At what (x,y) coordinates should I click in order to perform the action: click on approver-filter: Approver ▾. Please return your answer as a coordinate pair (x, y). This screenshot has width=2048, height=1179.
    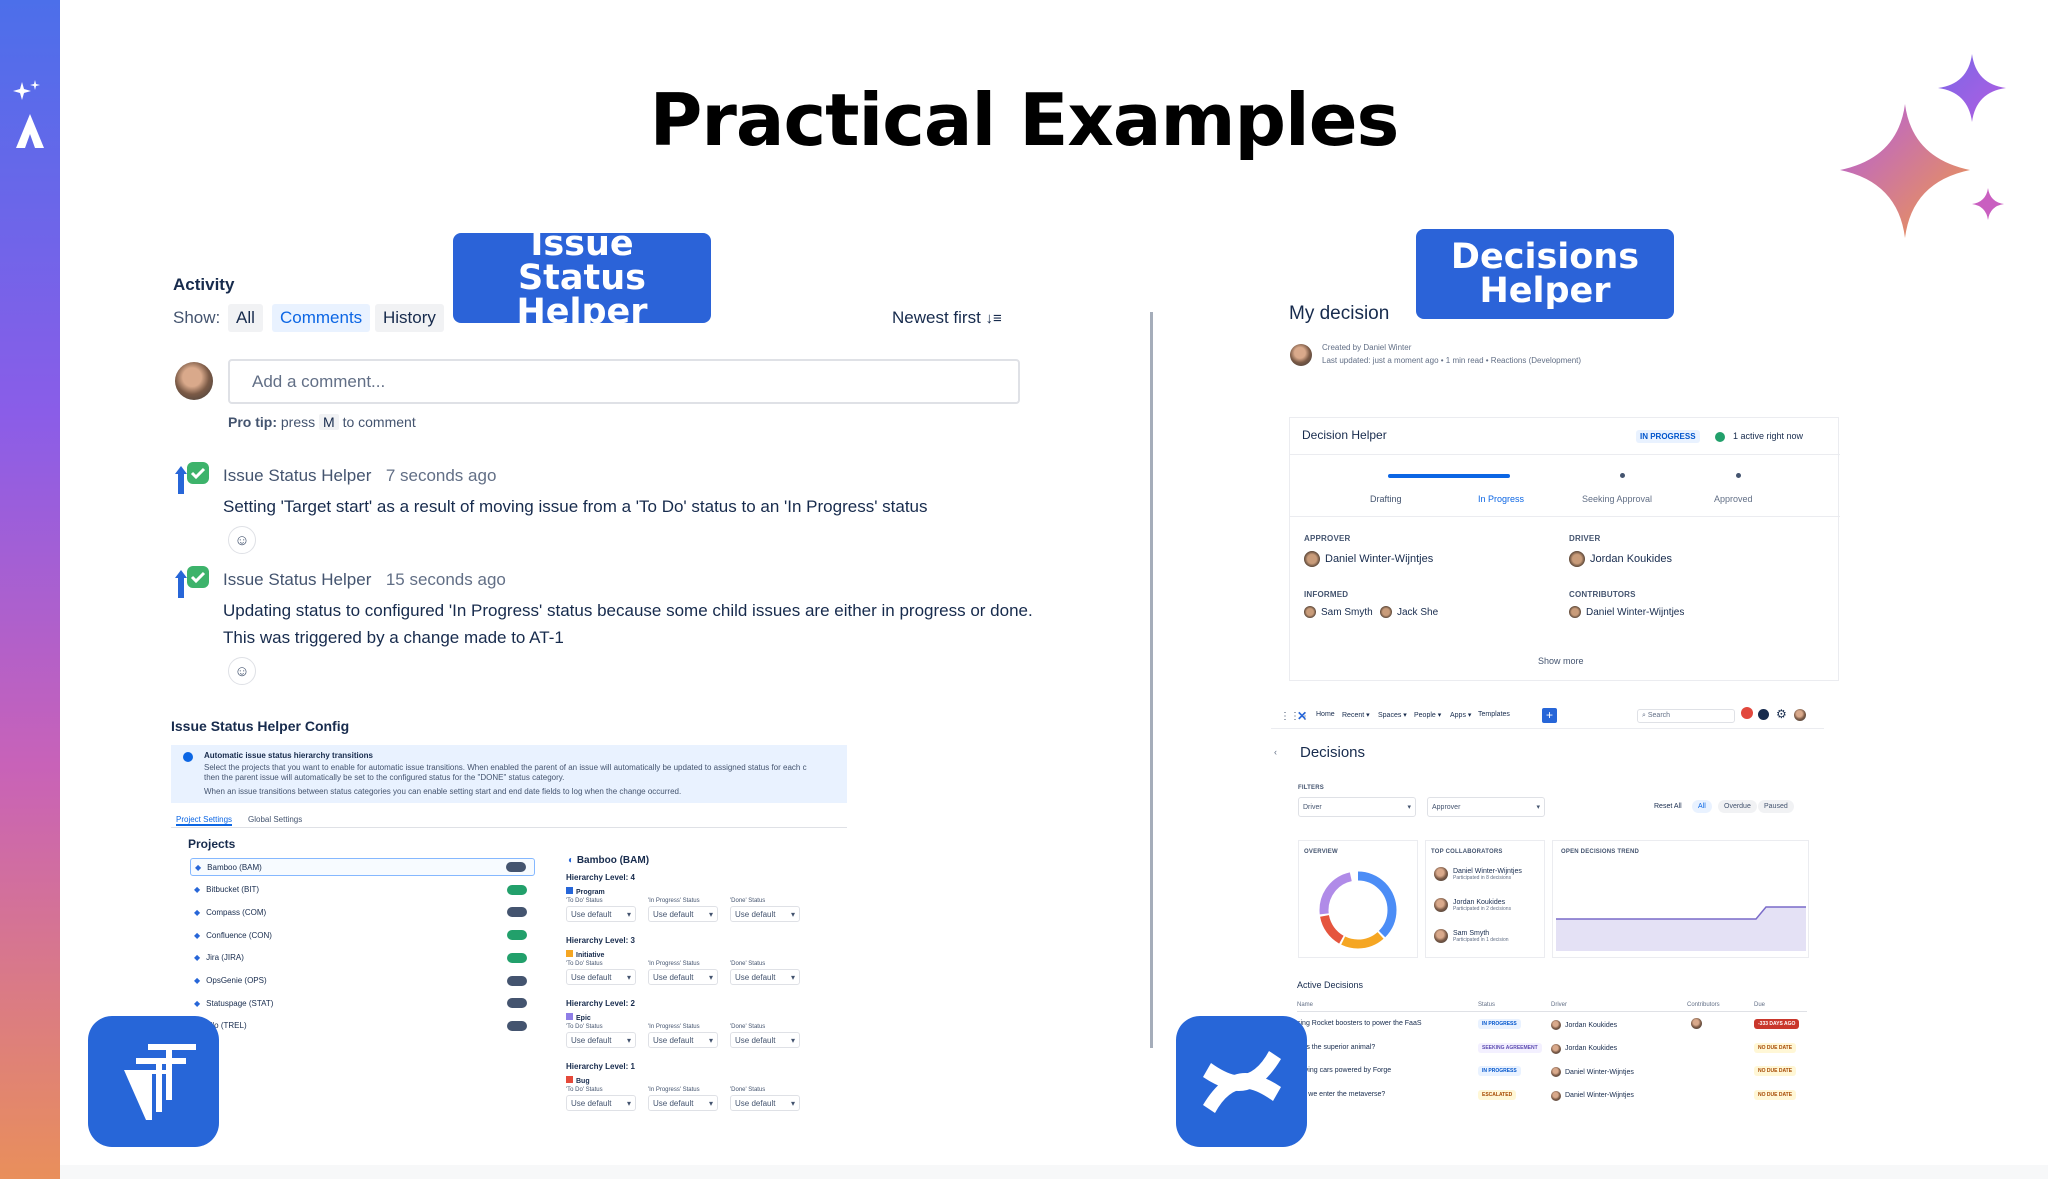
    Looking at the image, I should click on (1486, 807).